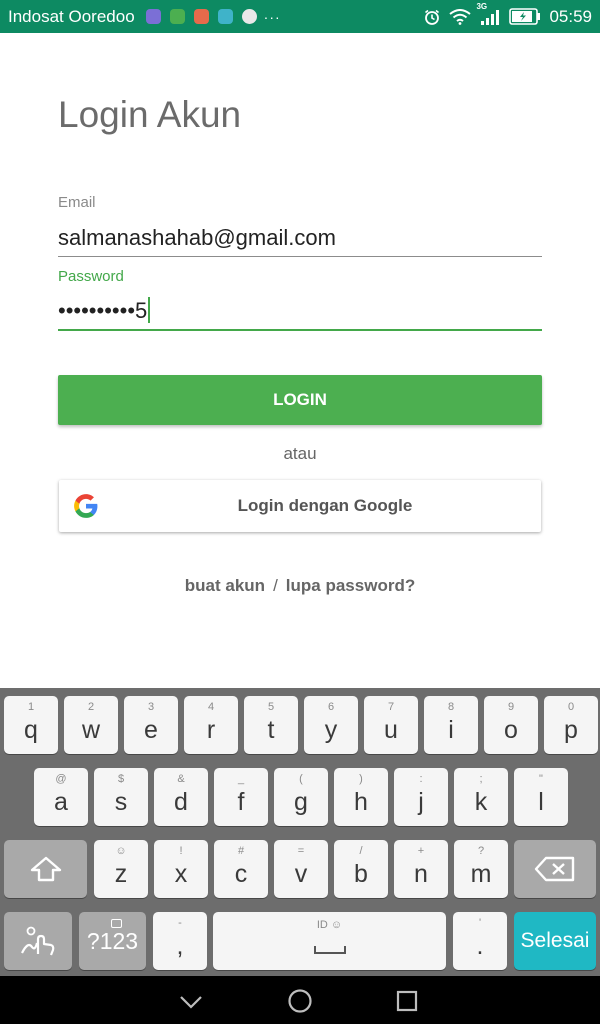  I want to click on key-hint: @, so click(61, 779).